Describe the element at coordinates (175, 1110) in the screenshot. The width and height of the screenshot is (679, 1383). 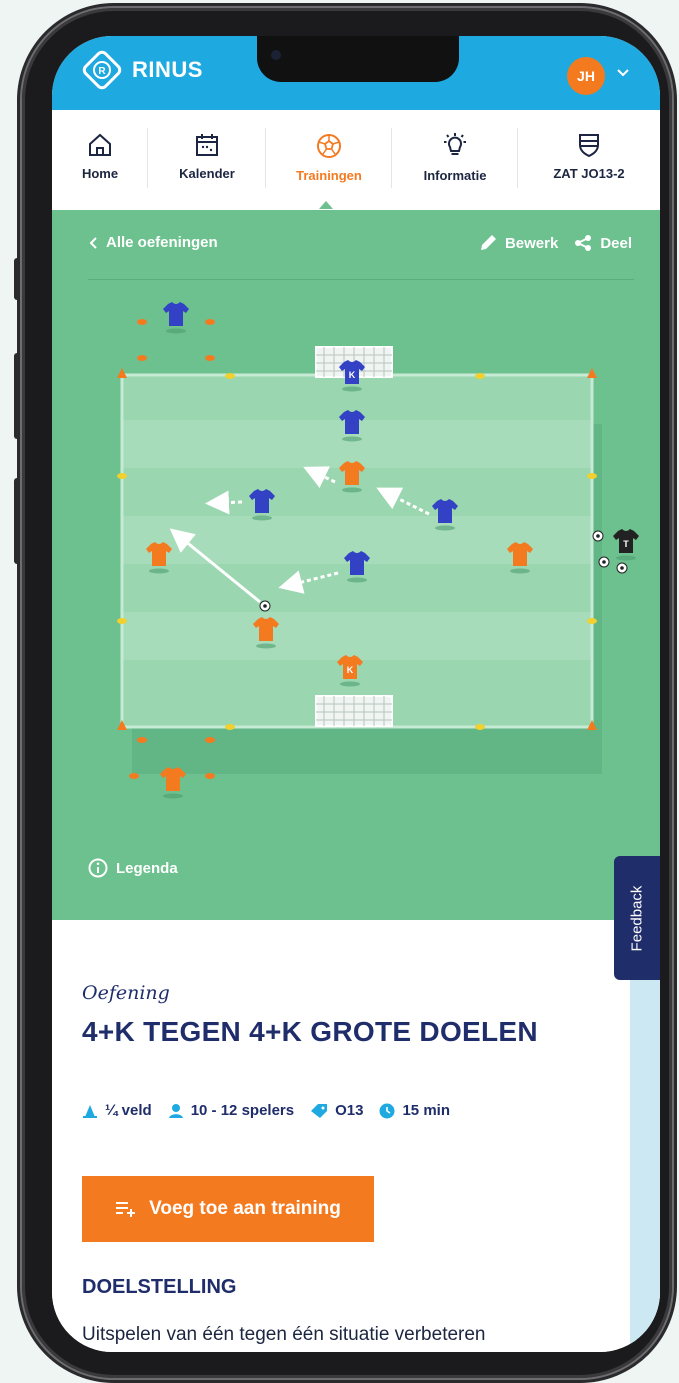
I see `person-icon` at that location.